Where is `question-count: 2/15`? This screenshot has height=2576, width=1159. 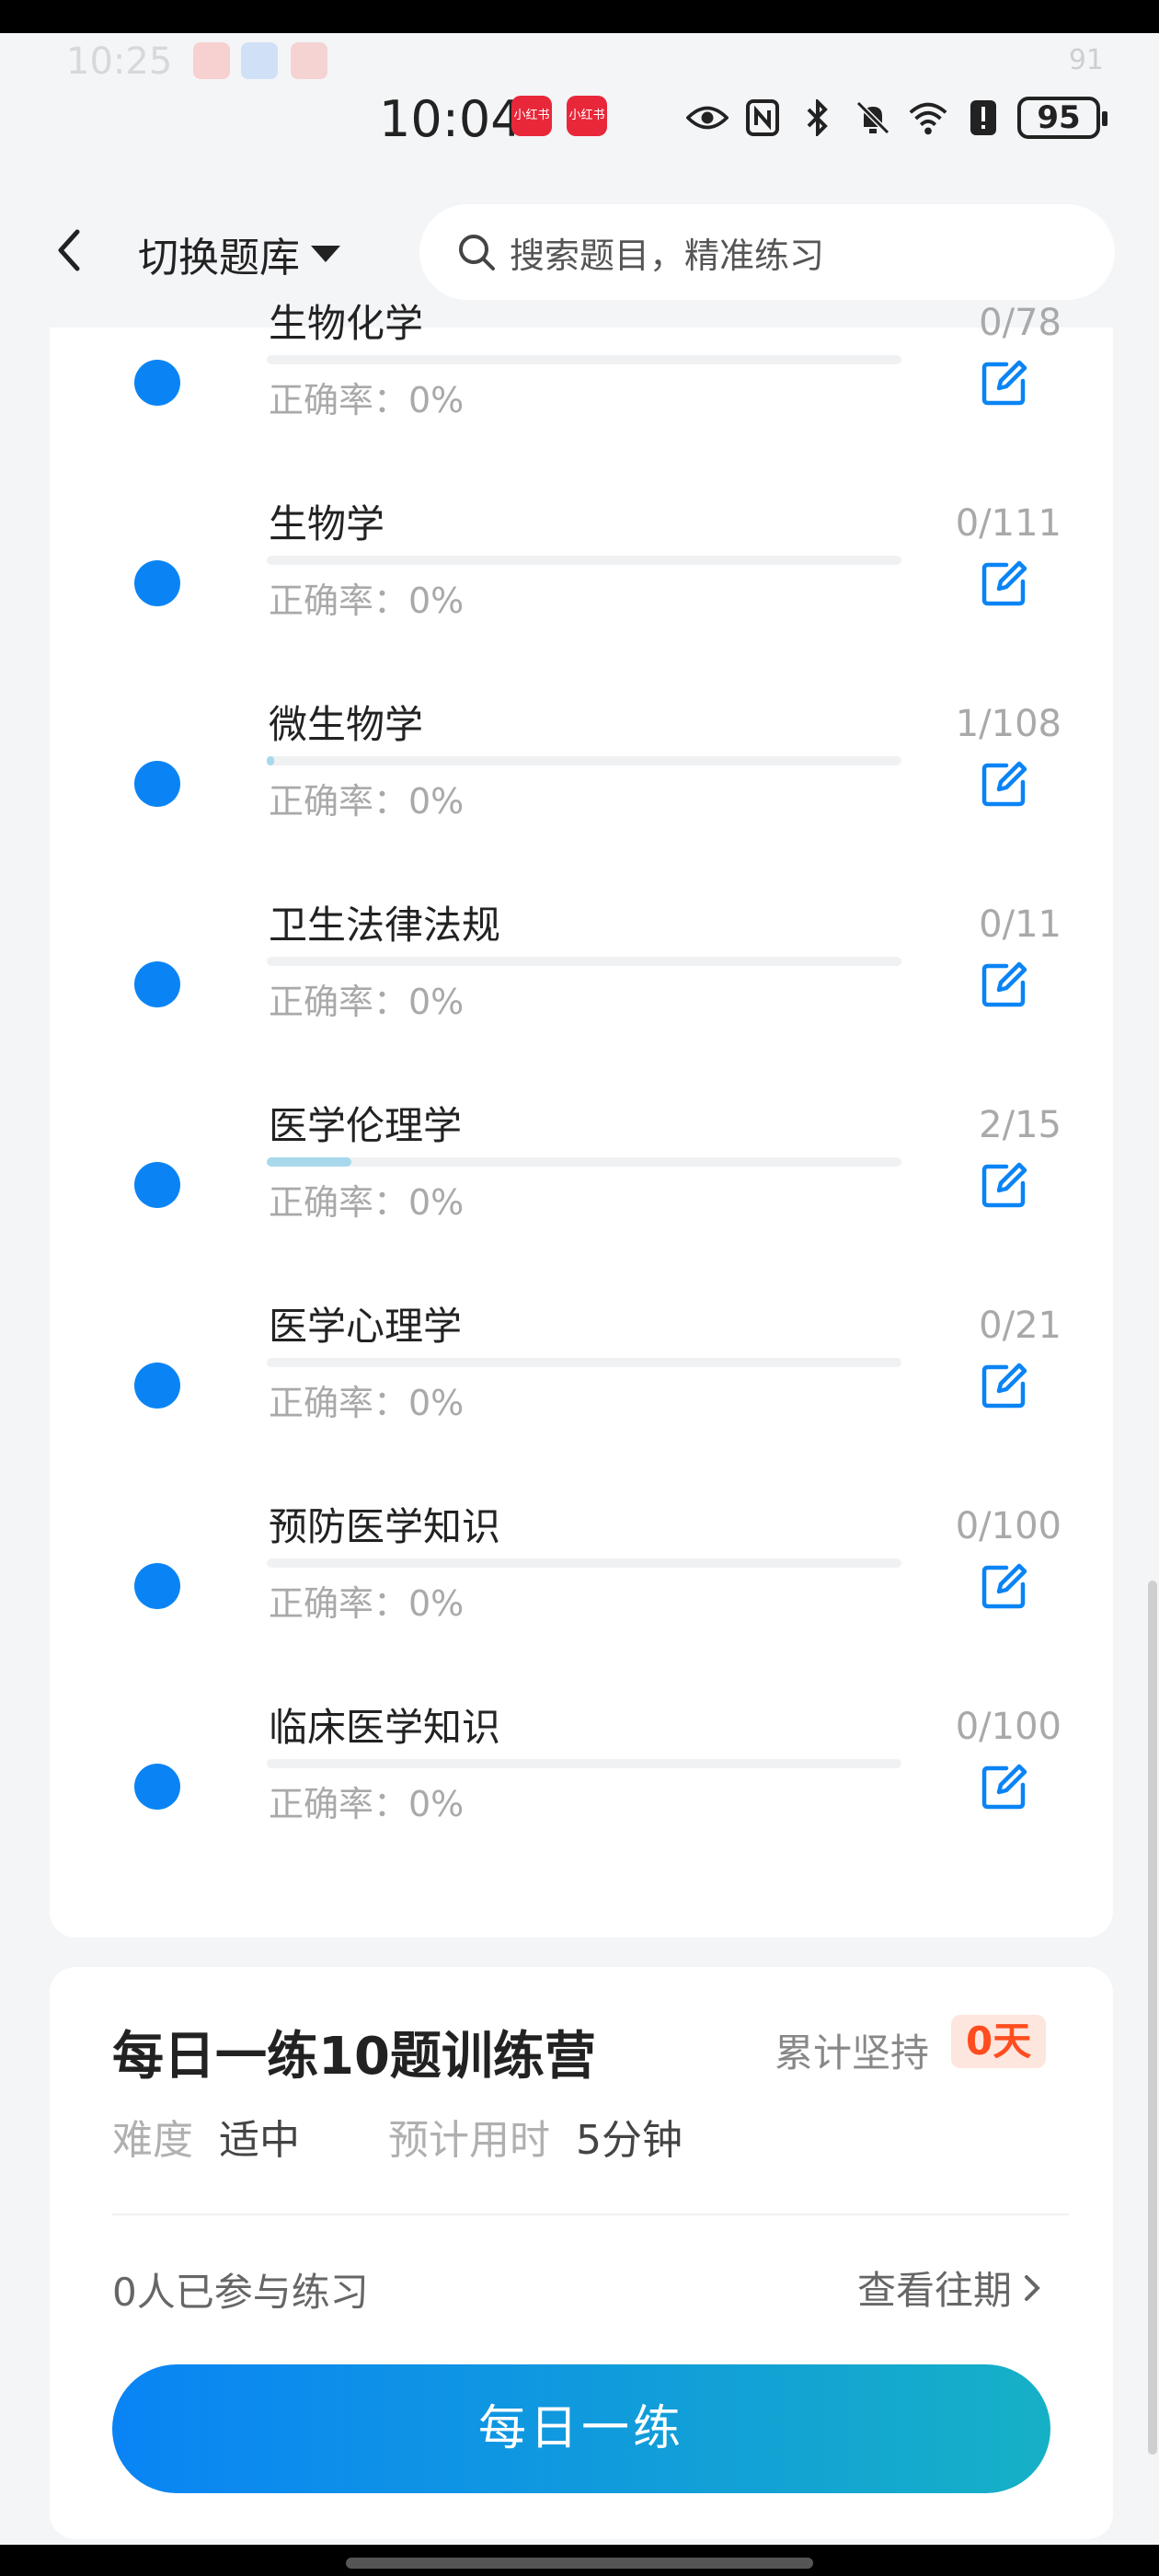
question-count: 2/15 is located at coordinates (1020, 1125).